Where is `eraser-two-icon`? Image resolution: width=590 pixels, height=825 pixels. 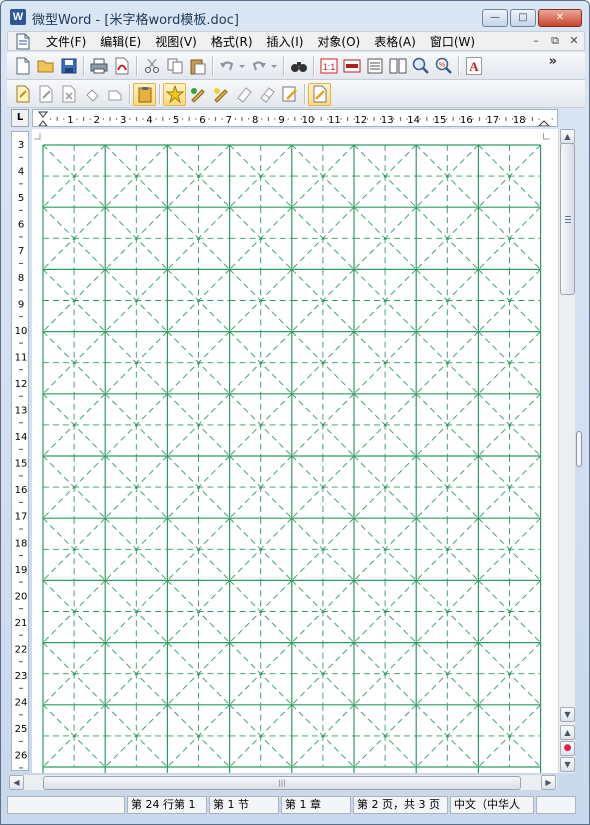
eraser-two-icon is located at coordinates (266, 94).